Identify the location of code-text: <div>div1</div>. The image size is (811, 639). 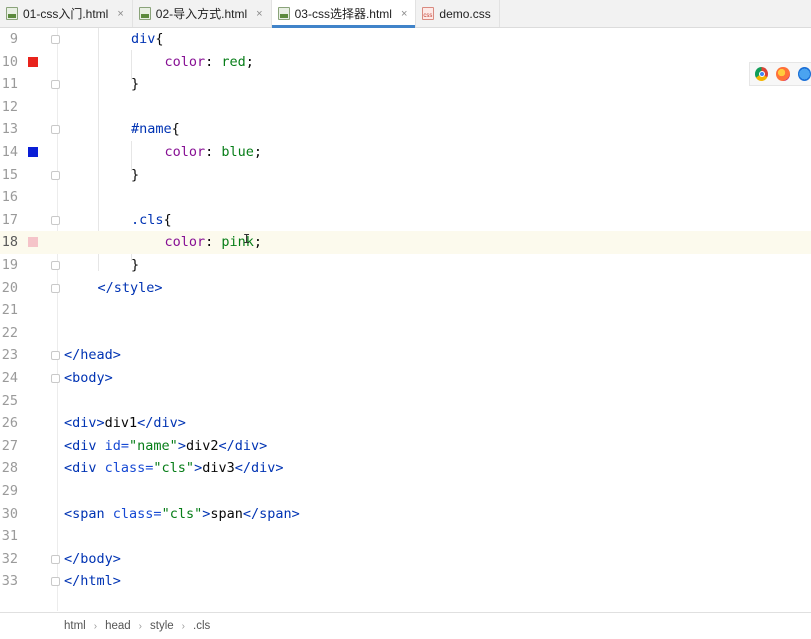
(125, 423).